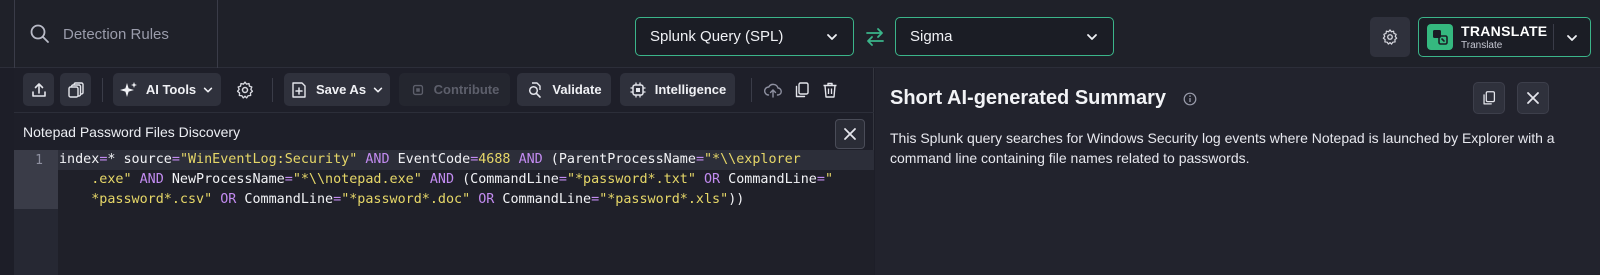 The height and width of the screenshot is (275, 1600). What do you see at coordinates (39, 160) in the screenshot?
I see `line-number: 1` at bounding box center [39, 160].